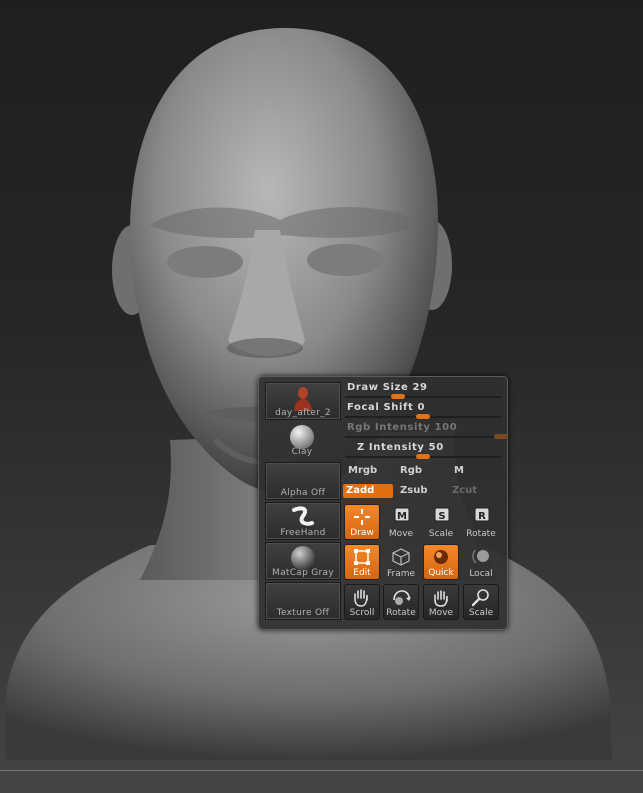  Describe the element at coordinates (481, 534) in the screenshot. I see `rotate-button-label: Rotate` at that location.